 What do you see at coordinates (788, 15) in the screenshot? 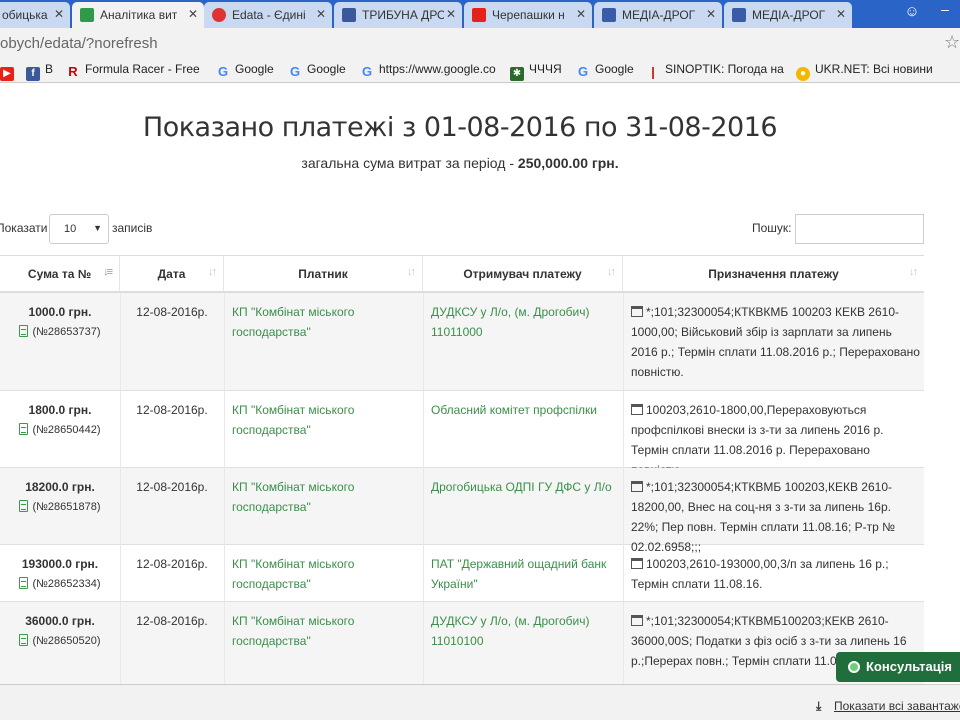
I see `browser-tab-6: МЕДІА-ДРОГ ✕` at bounding box center [788, 15].